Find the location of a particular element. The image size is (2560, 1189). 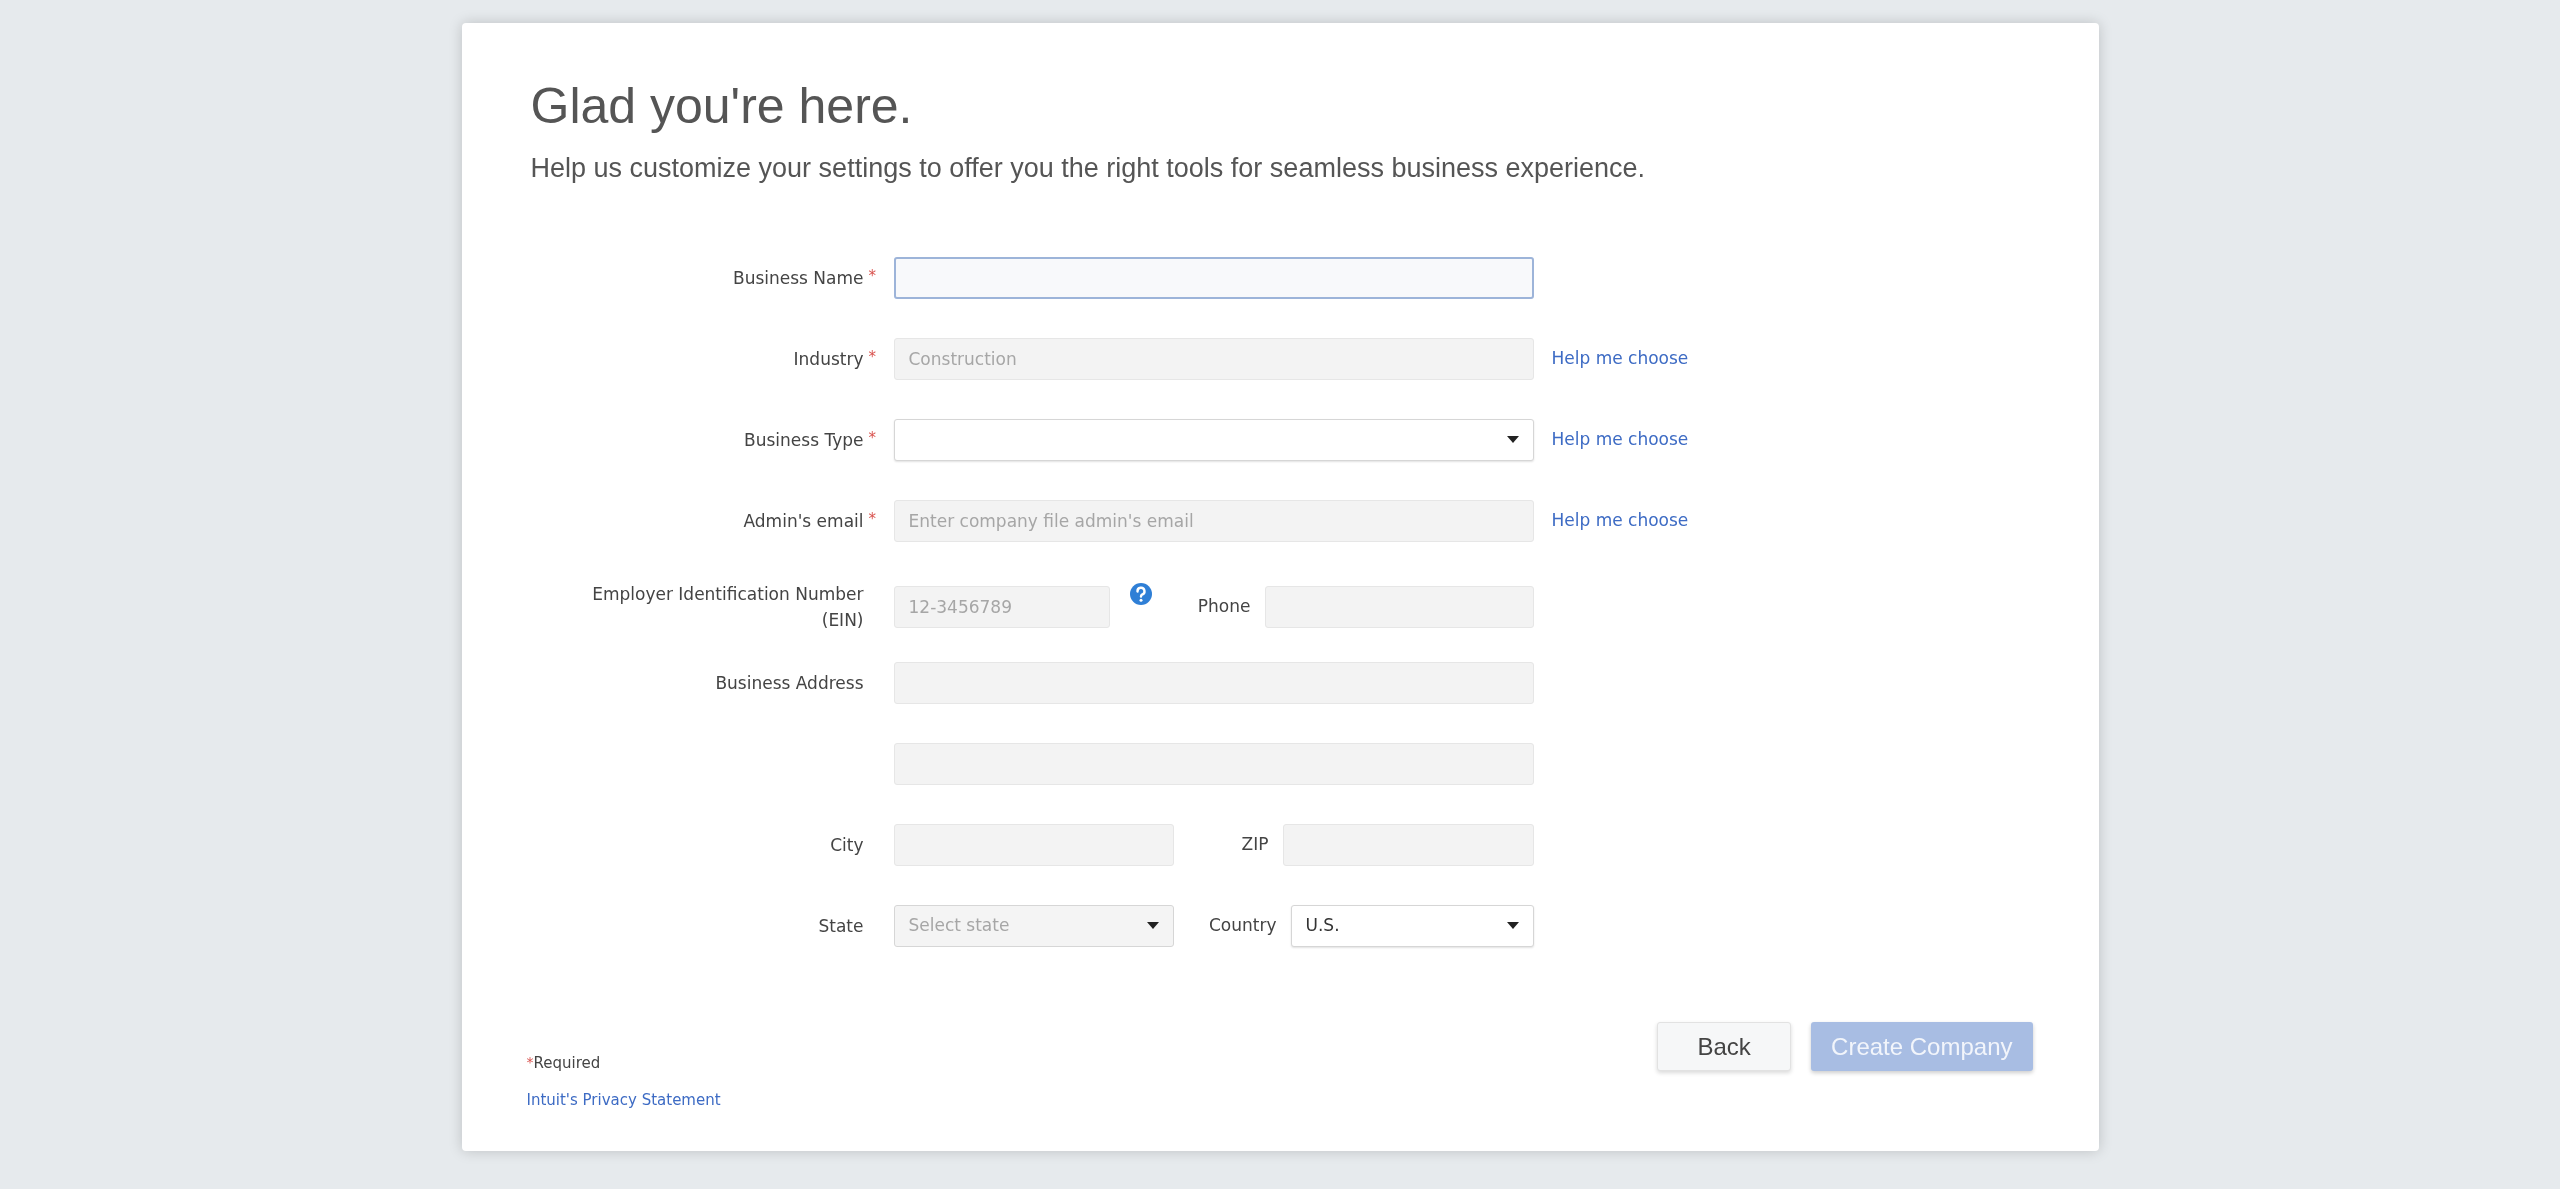

field-label: Business Address is located at coordinates (789, 683).